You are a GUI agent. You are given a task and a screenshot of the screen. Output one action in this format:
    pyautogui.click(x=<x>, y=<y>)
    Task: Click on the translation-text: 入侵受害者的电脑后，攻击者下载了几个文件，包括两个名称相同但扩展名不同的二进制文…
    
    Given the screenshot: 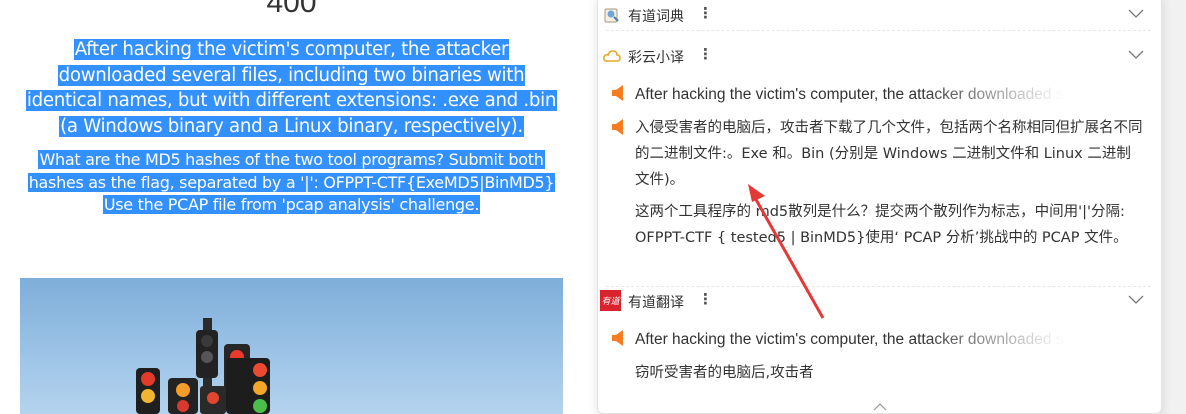 What is the action you would take?
    pyautogui.click(x=889, y=154)
    